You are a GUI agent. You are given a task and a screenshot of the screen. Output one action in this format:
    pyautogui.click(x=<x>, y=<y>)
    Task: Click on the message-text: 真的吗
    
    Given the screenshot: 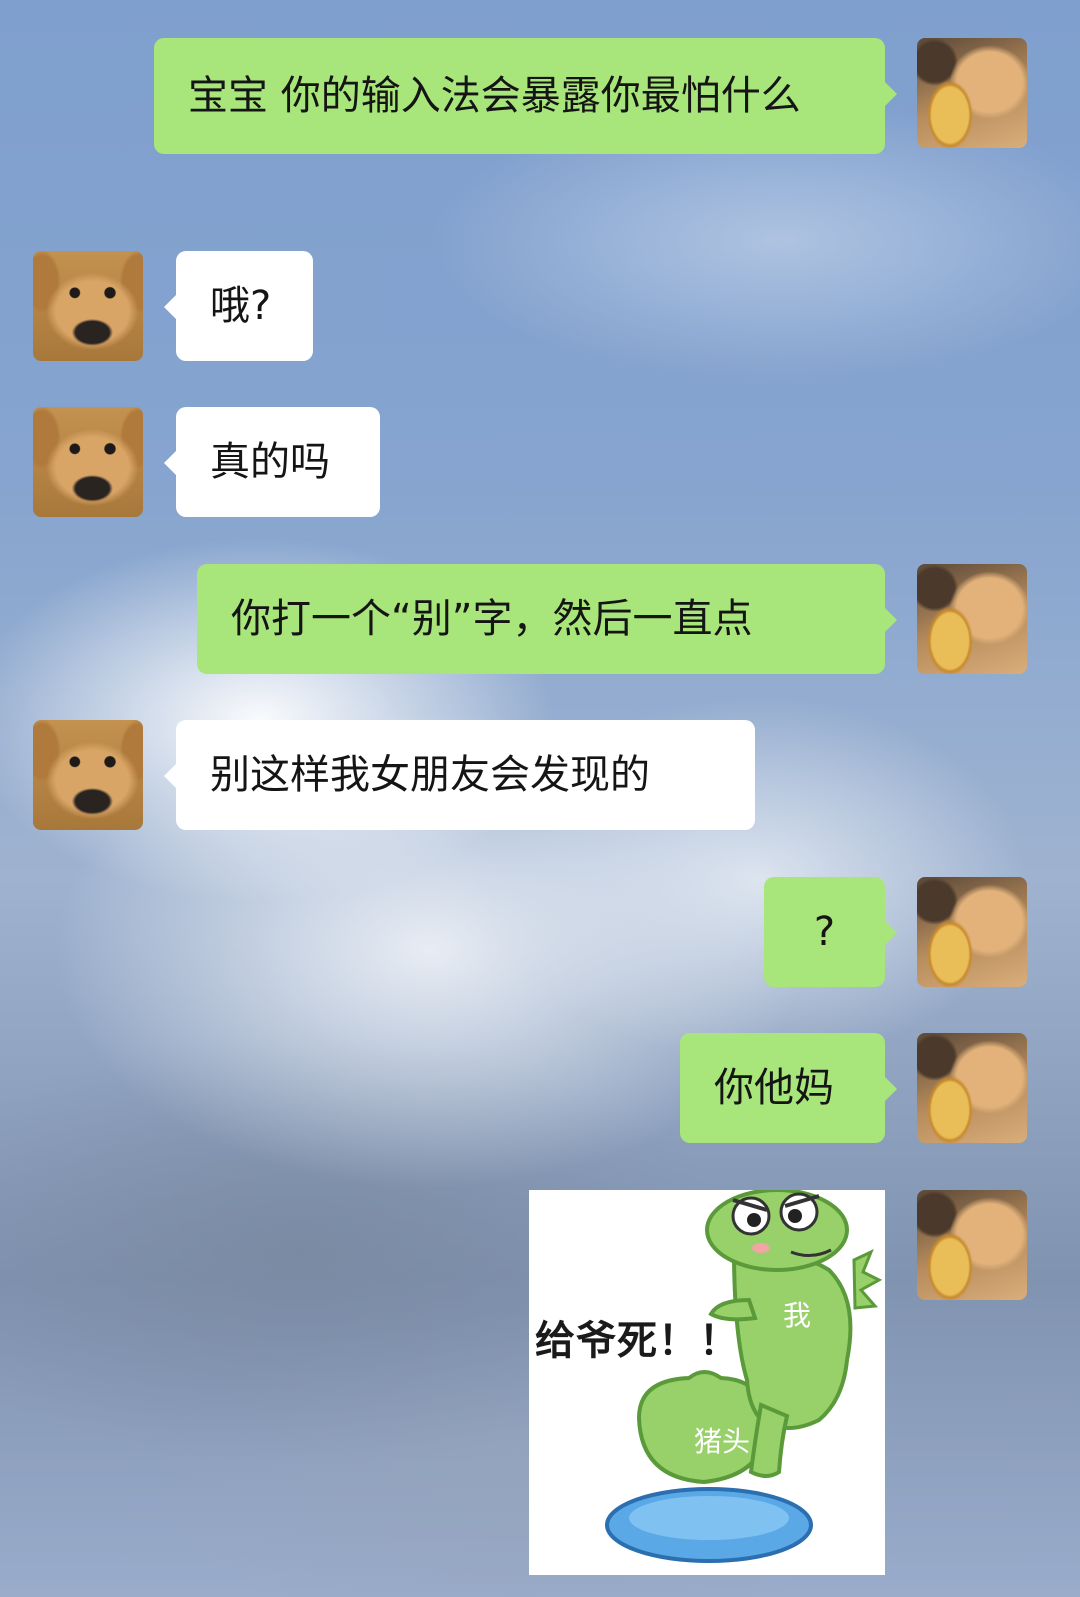 What is the action you would take?
    pyautogui.click(x=270, y=462)
    